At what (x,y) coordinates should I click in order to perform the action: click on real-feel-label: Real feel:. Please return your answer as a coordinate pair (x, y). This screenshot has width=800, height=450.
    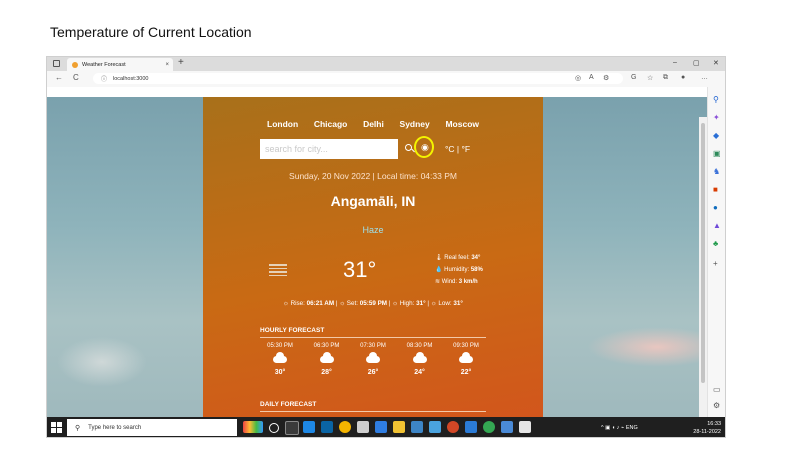
    Looking at the image, I should click on (457, 258).